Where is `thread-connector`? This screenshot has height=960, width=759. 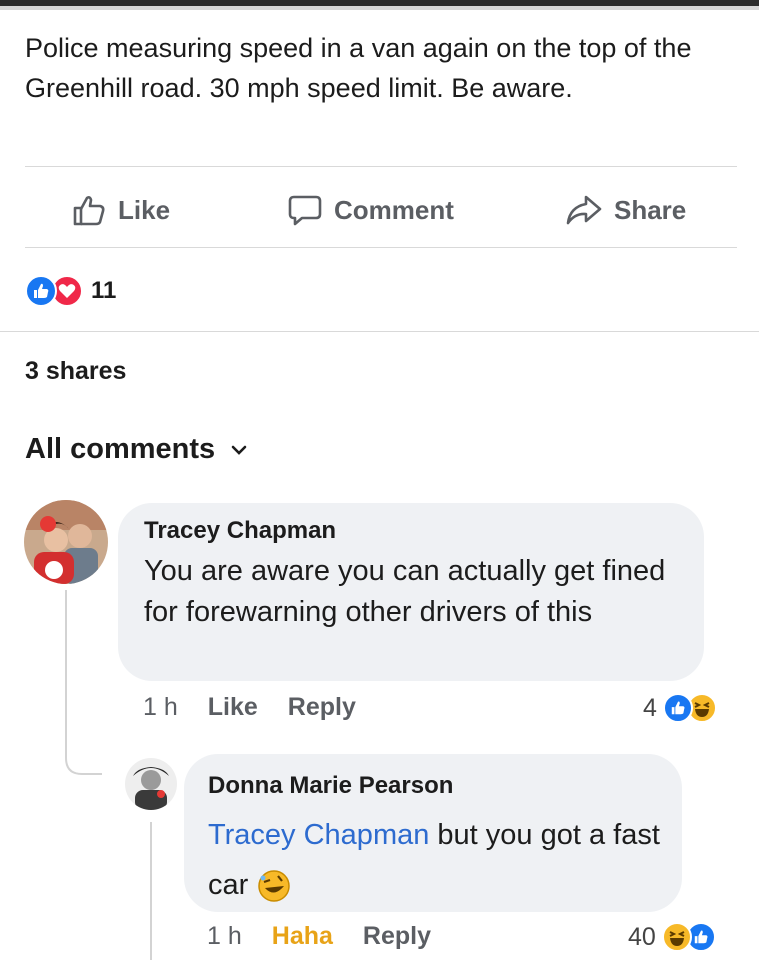 thread-connector is located at coordinates (83, 762).